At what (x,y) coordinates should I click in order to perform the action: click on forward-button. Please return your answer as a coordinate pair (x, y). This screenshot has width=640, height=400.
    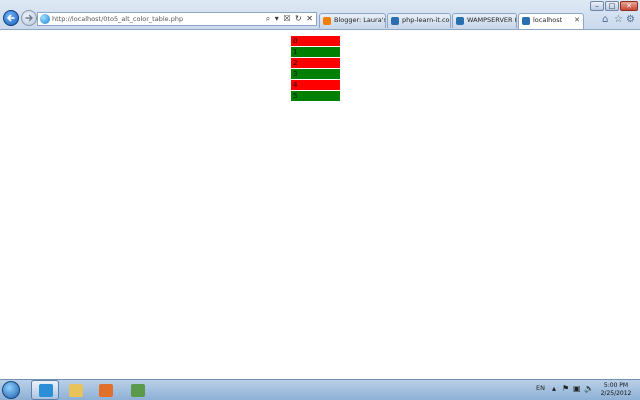
    Looking at the image, I should click on (29, 18).